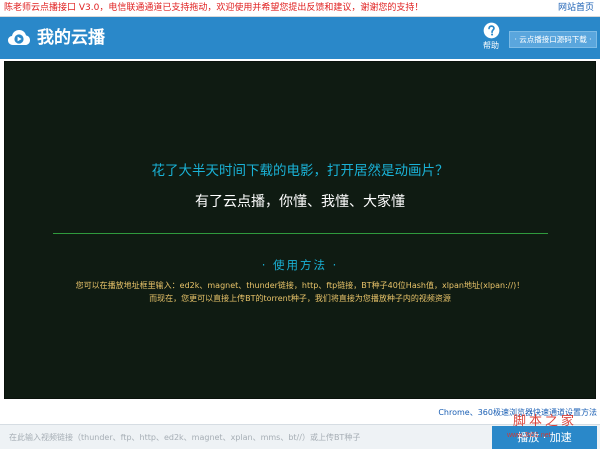 This screenshot has height=449, width=600. What do you see at coordinates (300, 233) in the screenshot?
I see `stage-divider` at bounding box center [300, 233].